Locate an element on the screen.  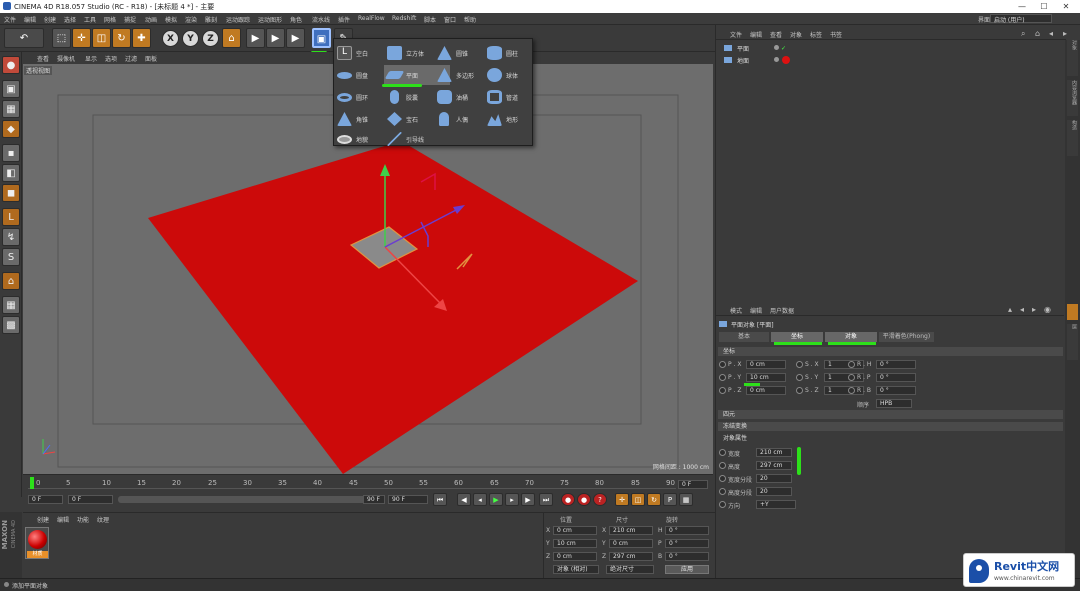
object-row: 地面 is located at coordinates (874, 60).